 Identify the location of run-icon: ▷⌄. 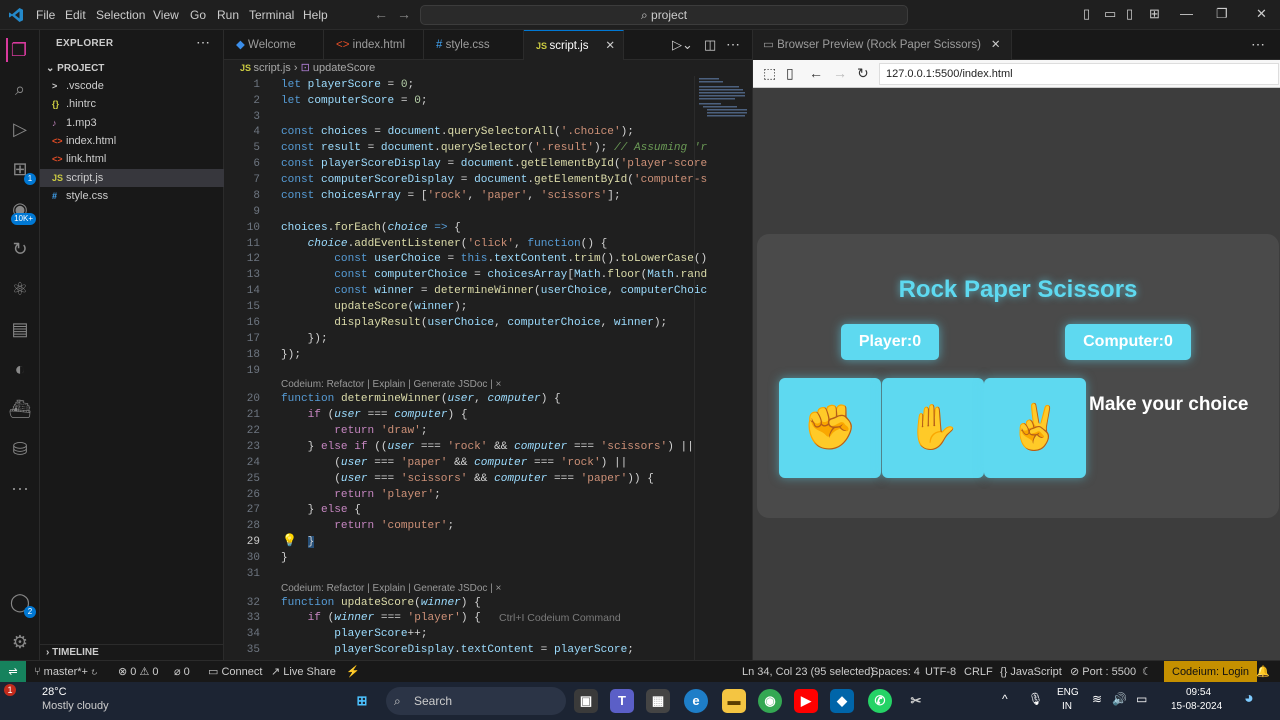
(682, 45).